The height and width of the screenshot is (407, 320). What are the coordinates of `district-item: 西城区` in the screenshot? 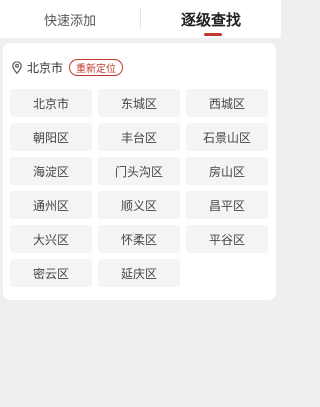 It's located at (227, 103).